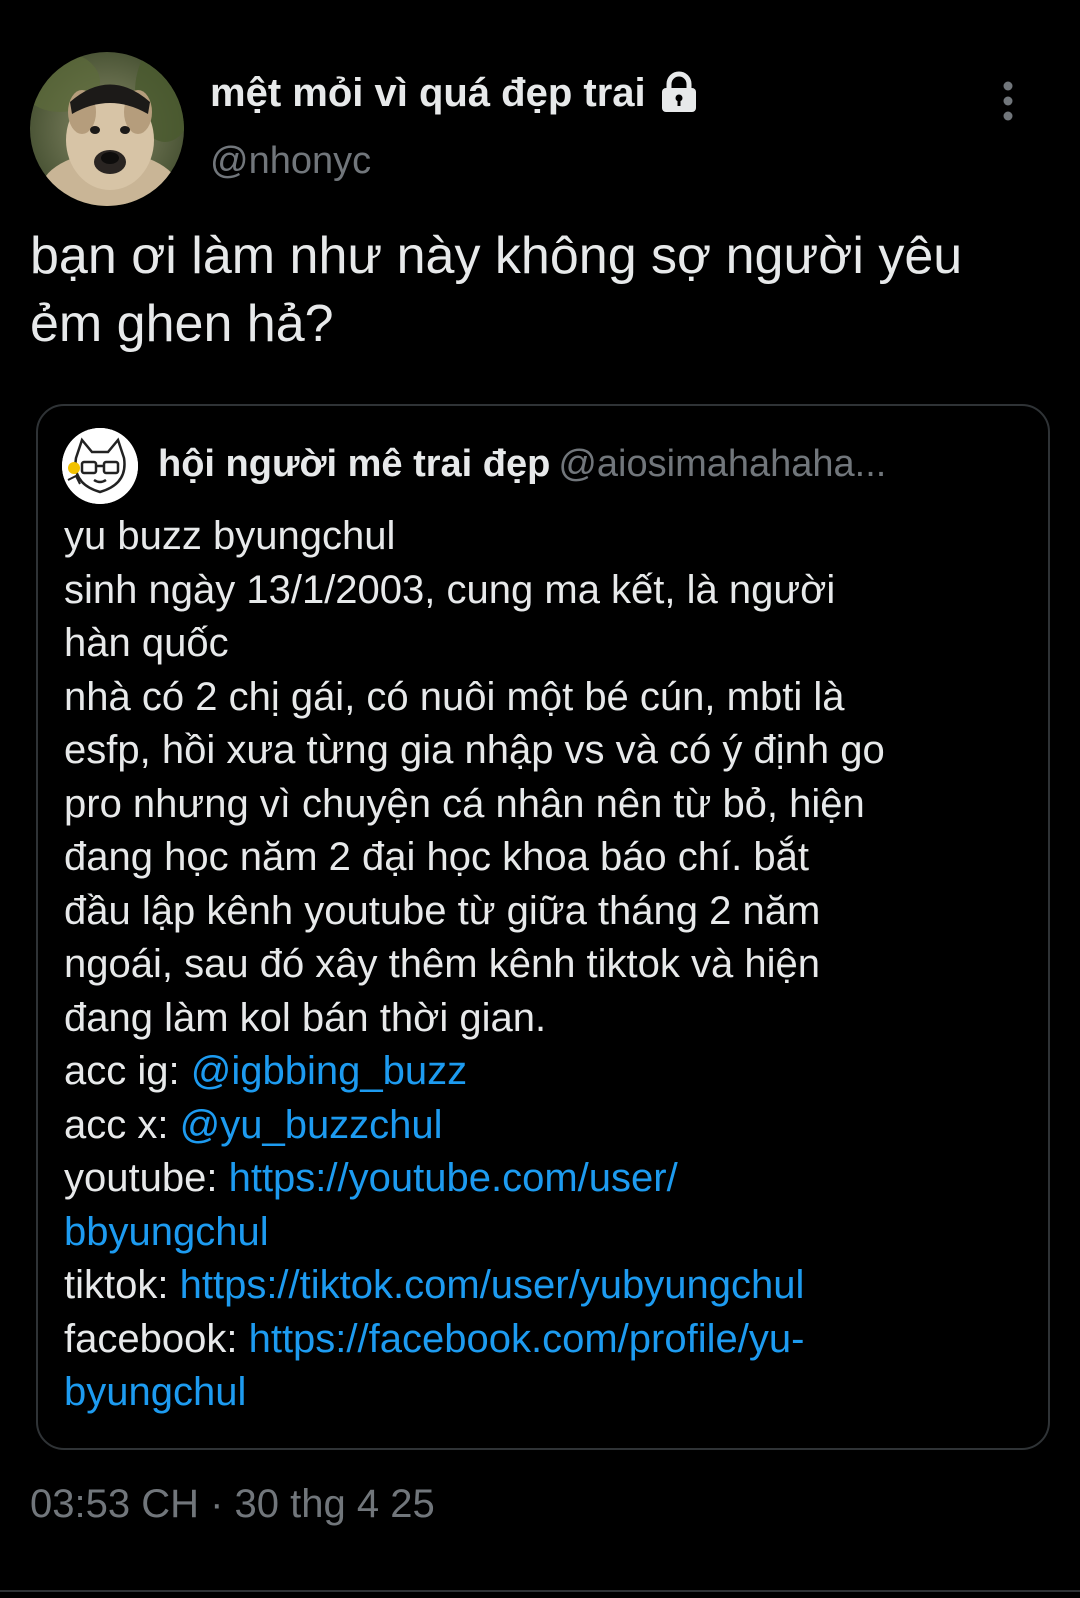 This screenshot has height=1598, width=1080. I want to click on x-link: @yu_buzzchul, so click(311, 1125).